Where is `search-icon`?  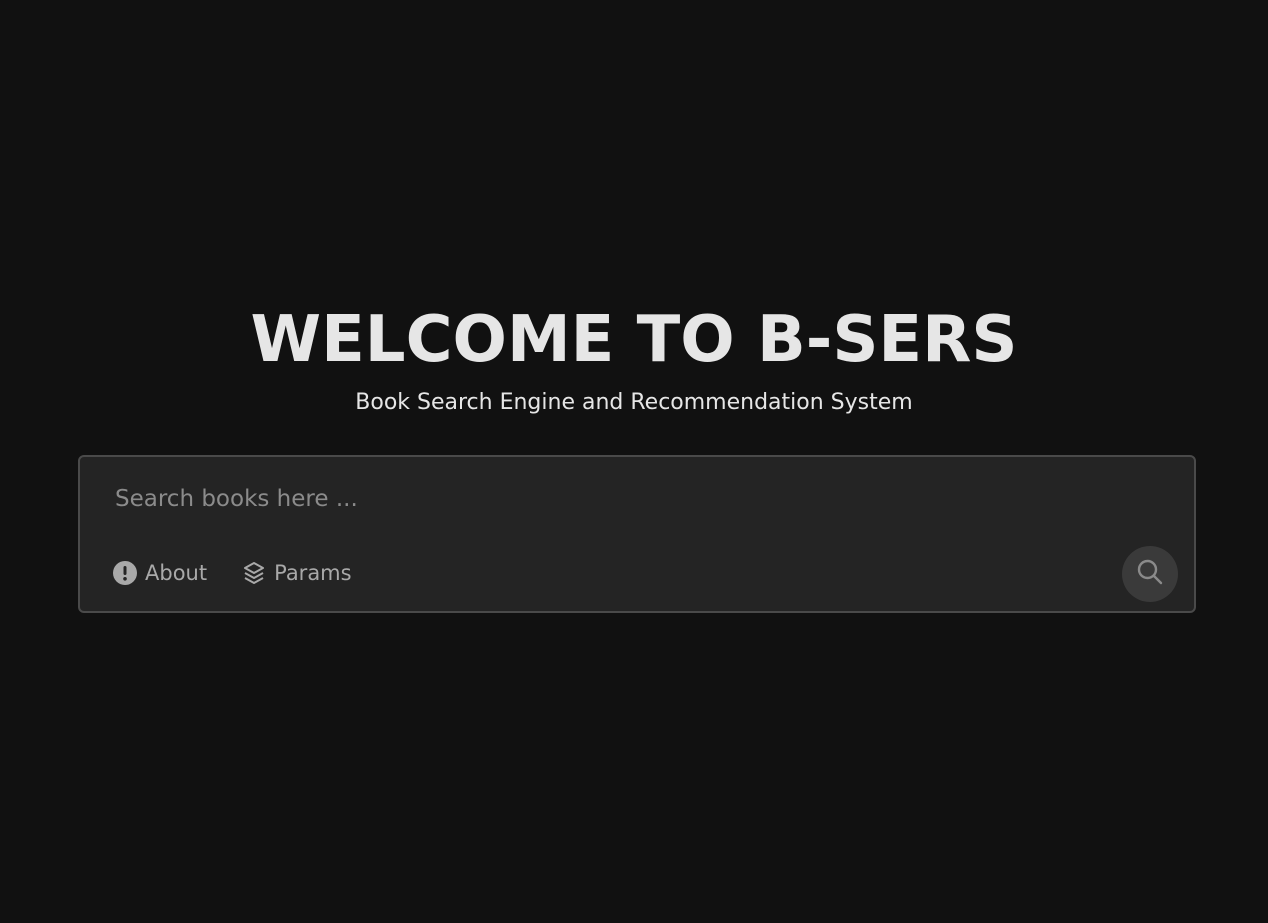 search-icon is located at coordinates (1150, 574).